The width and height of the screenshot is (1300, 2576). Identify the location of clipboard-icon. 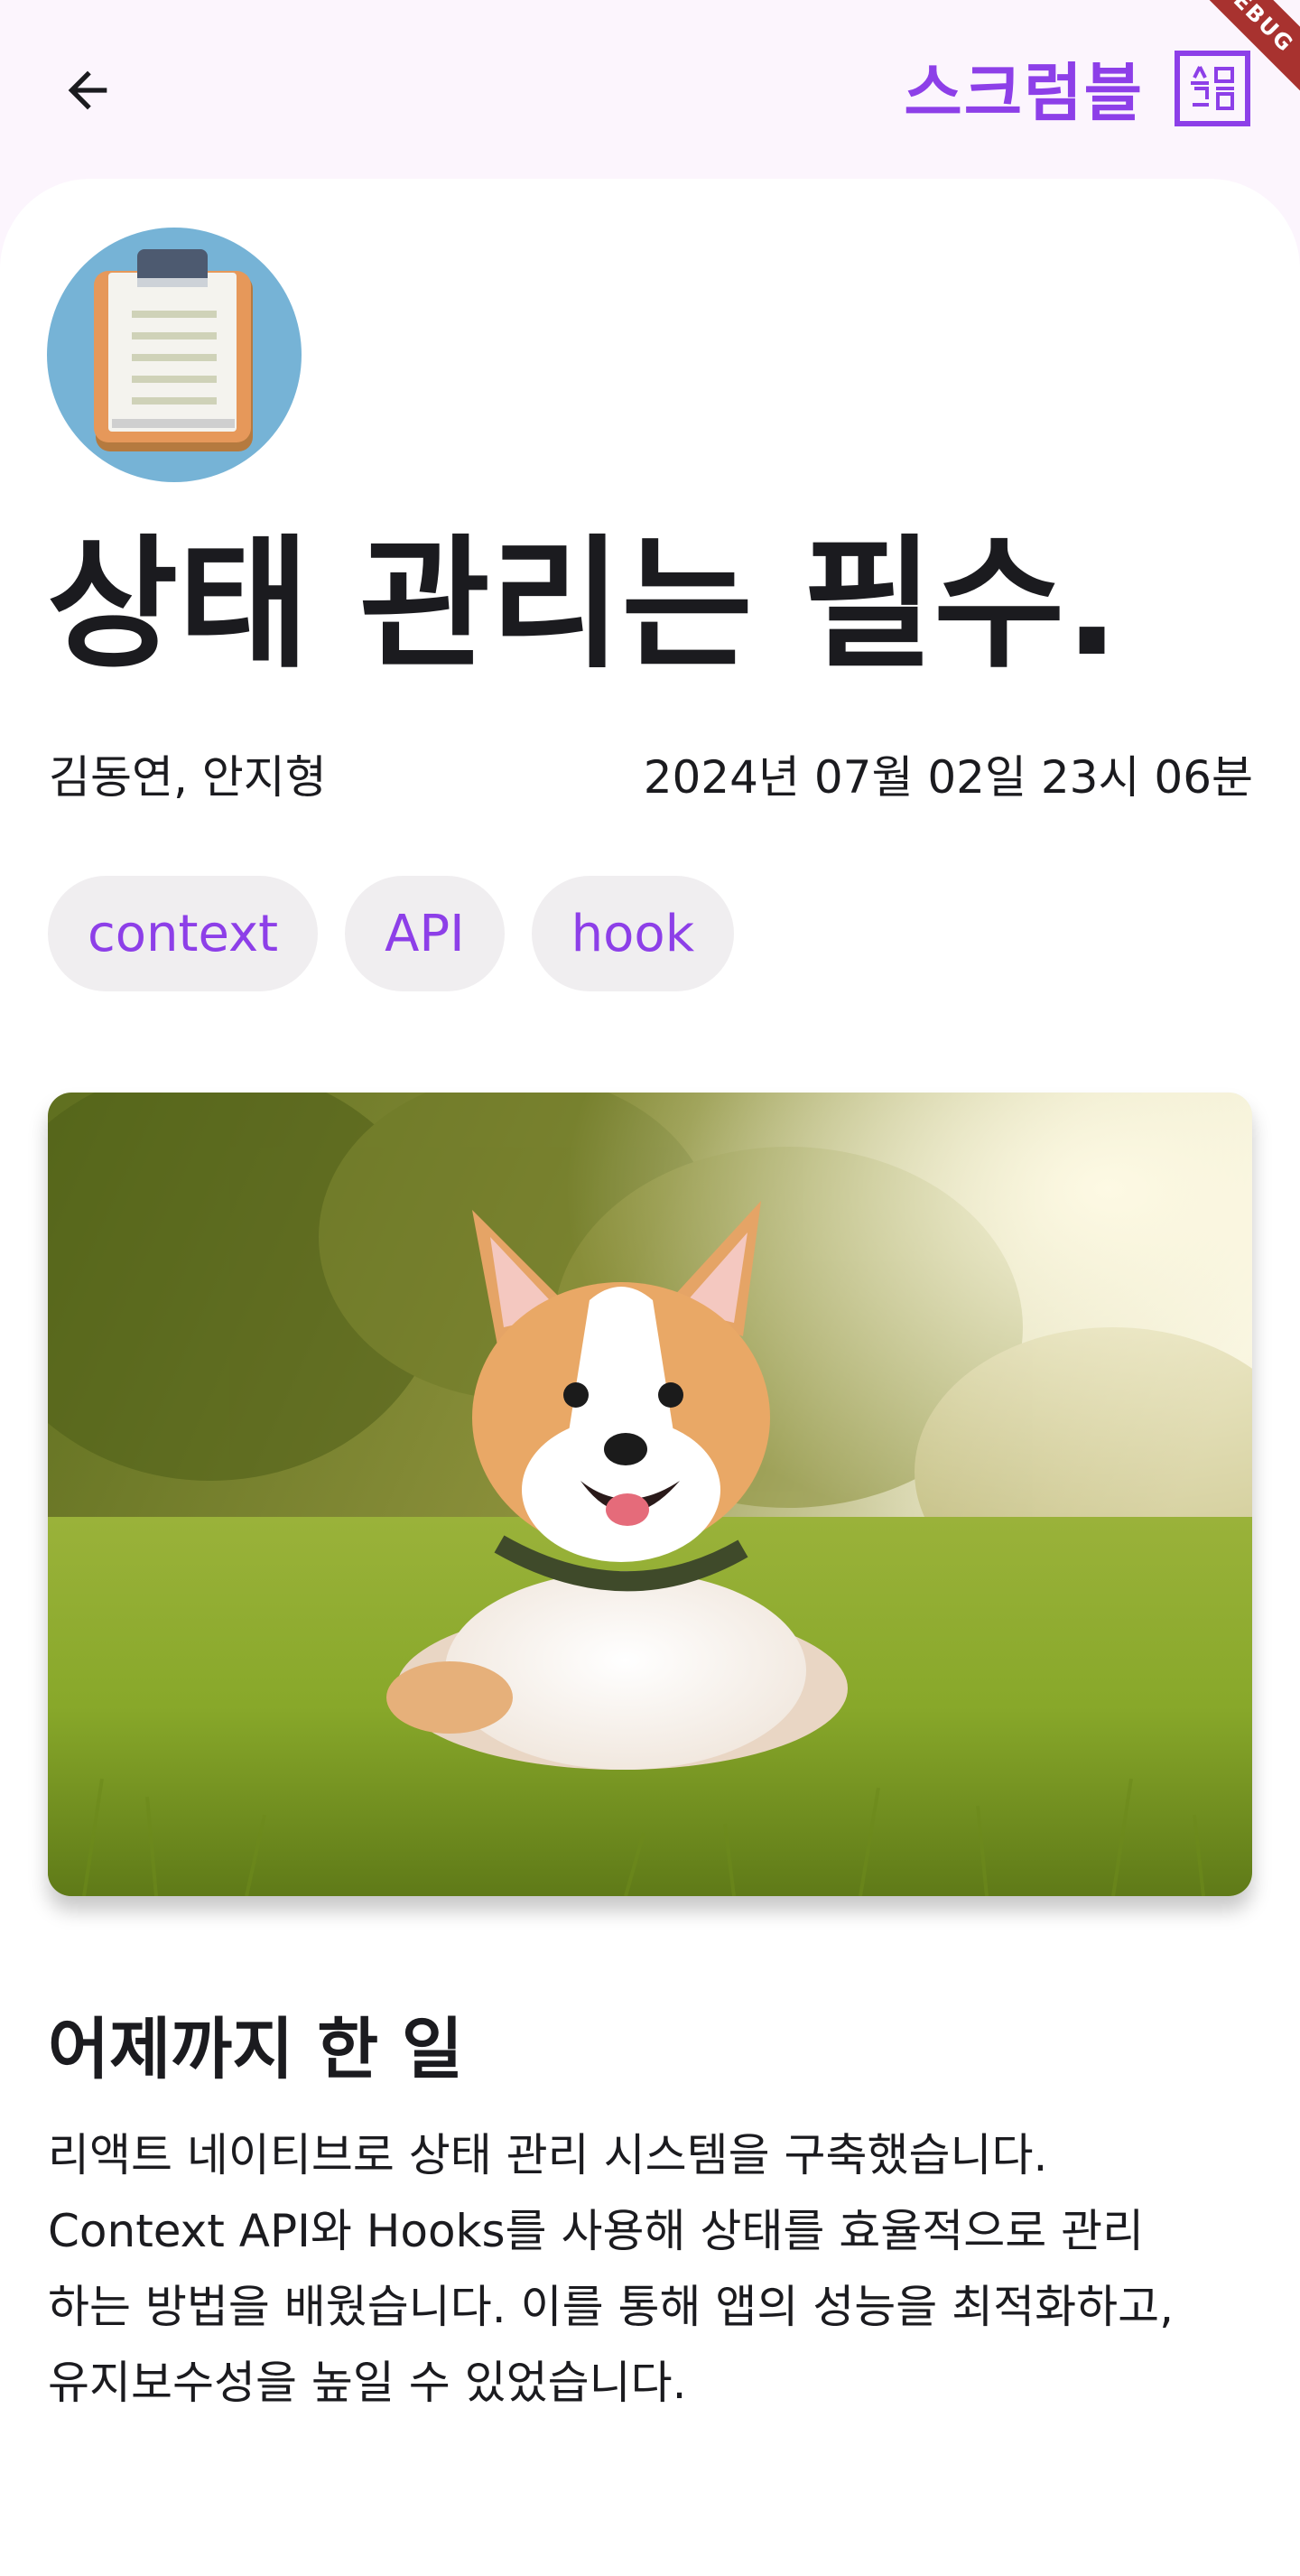
(174, 355).